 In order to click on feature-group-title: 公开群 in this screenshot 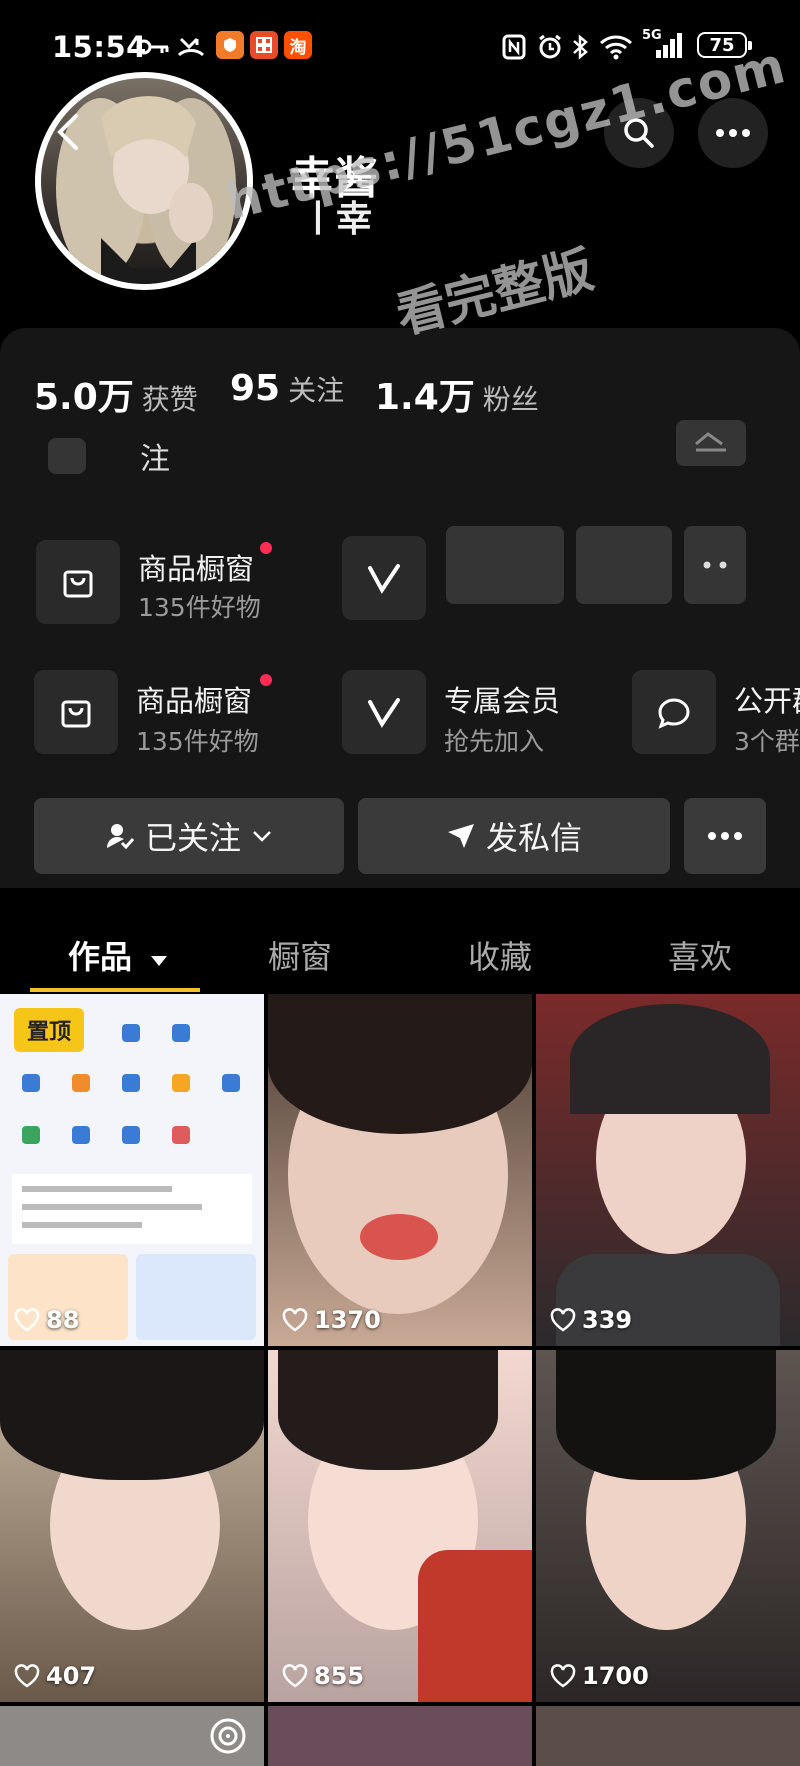, I will do `click(767, 701)`.